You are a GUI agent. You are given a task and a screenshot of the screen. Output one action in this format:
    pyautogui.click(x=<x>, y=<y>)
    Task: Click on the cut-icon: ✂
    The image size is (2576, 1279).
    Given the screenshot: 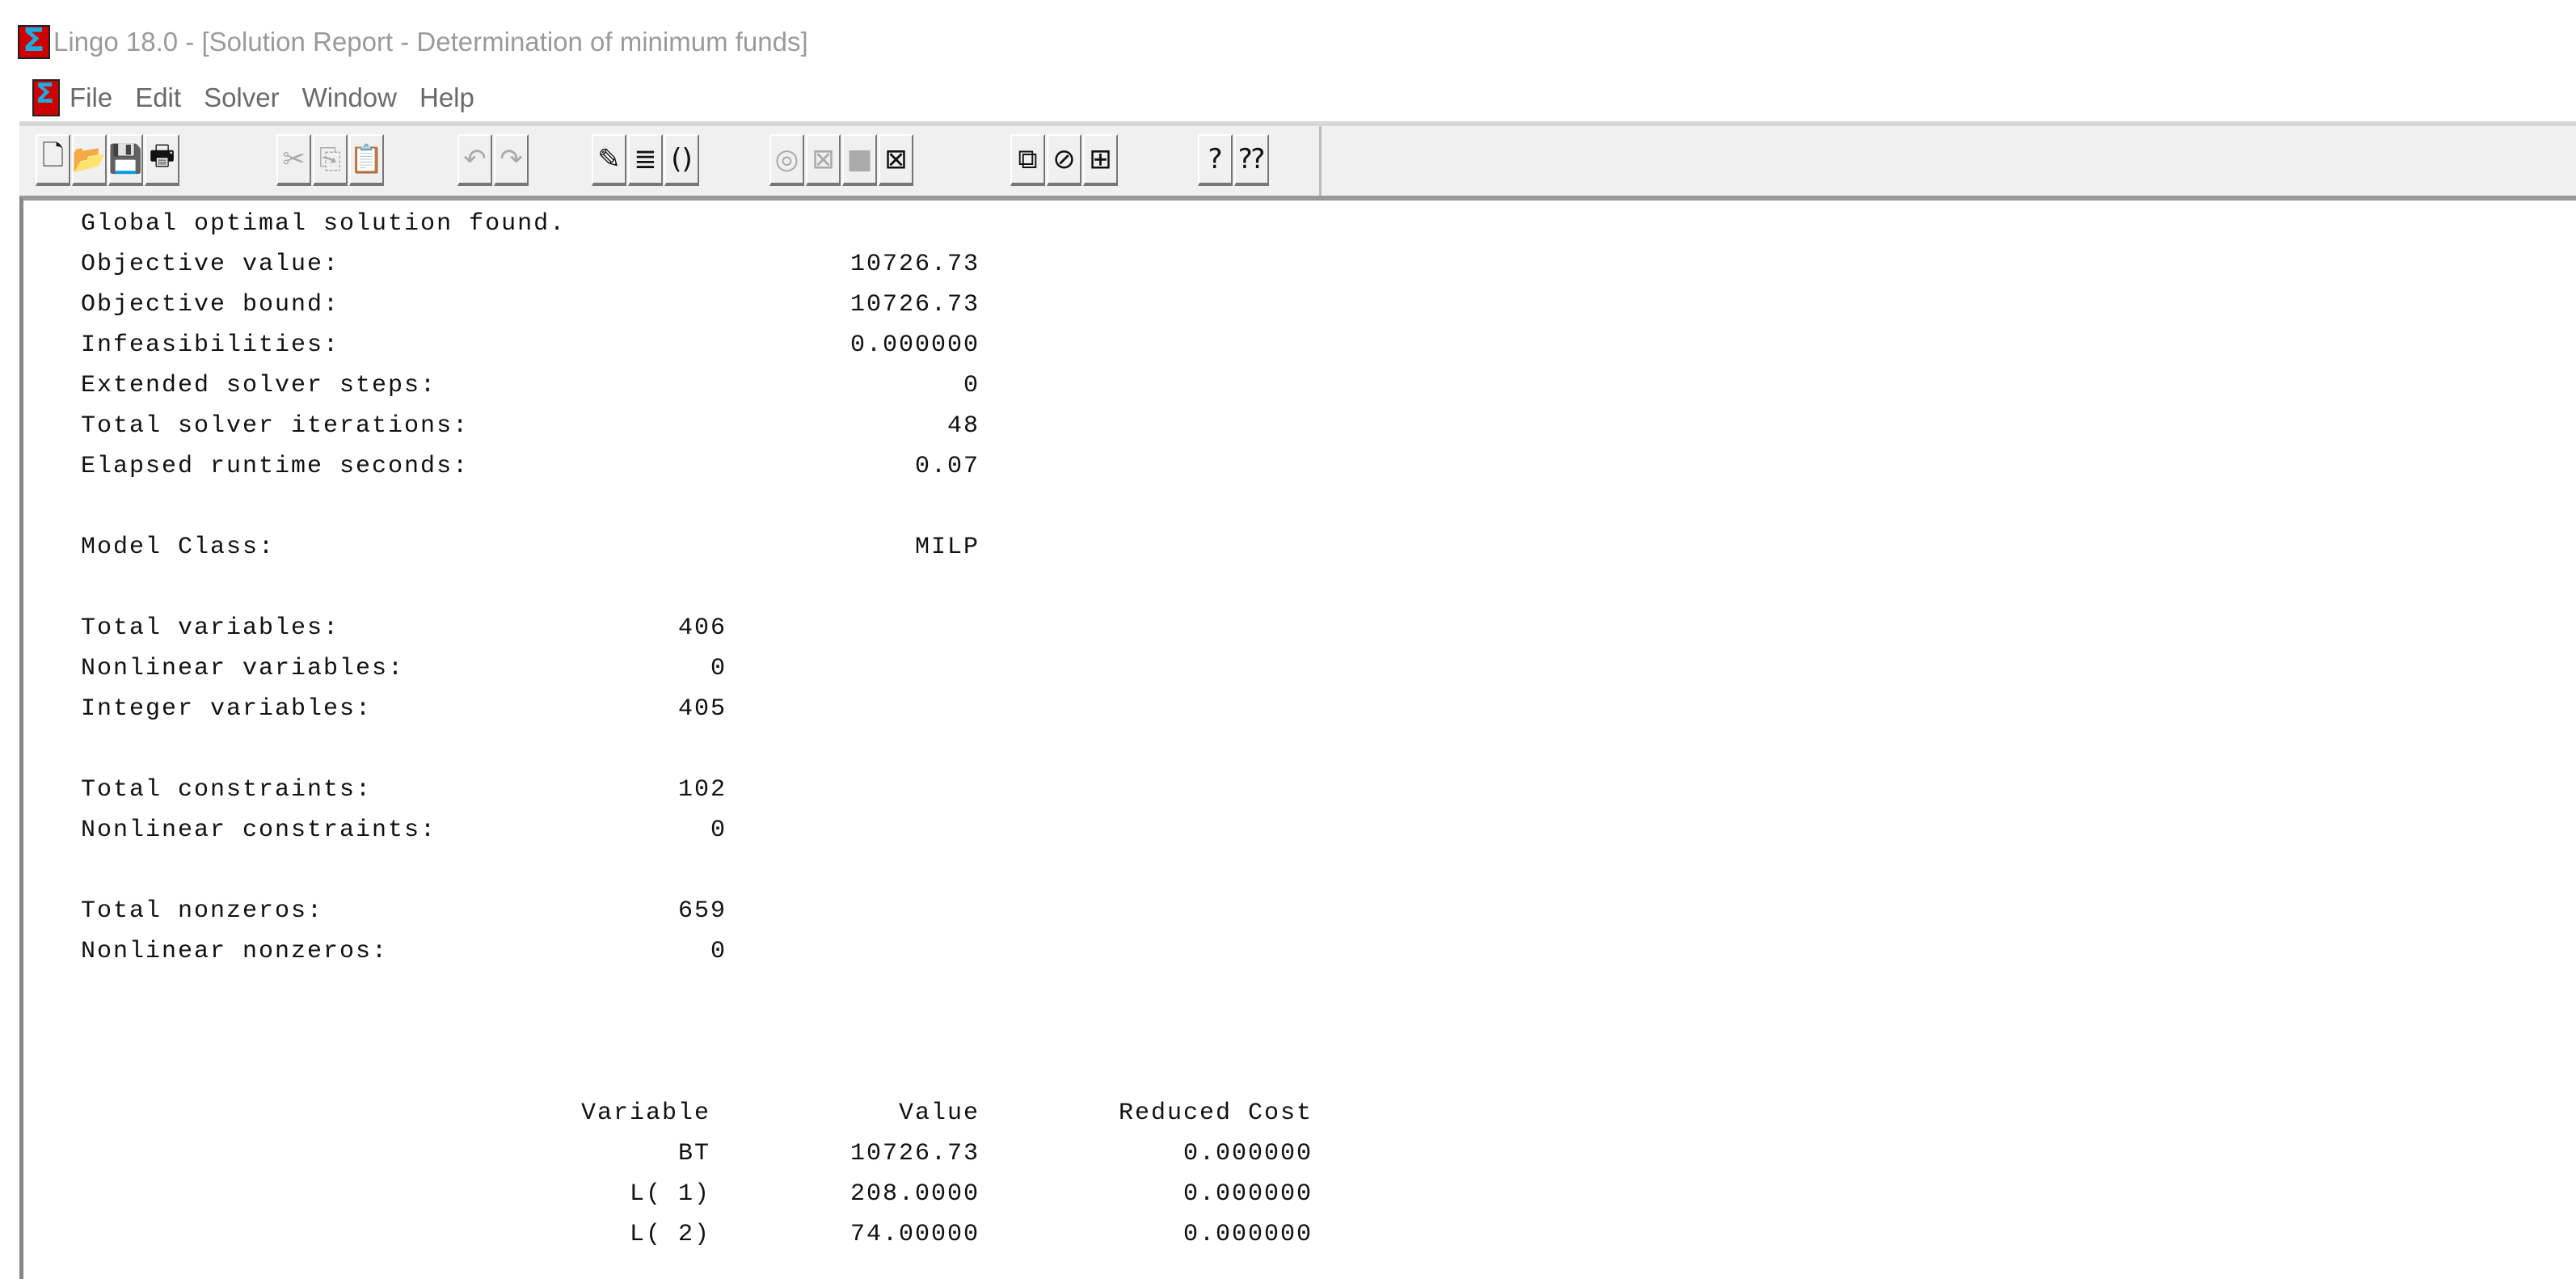 What is the action you would take?
    pyautogui.click(x=294, y=159)
    